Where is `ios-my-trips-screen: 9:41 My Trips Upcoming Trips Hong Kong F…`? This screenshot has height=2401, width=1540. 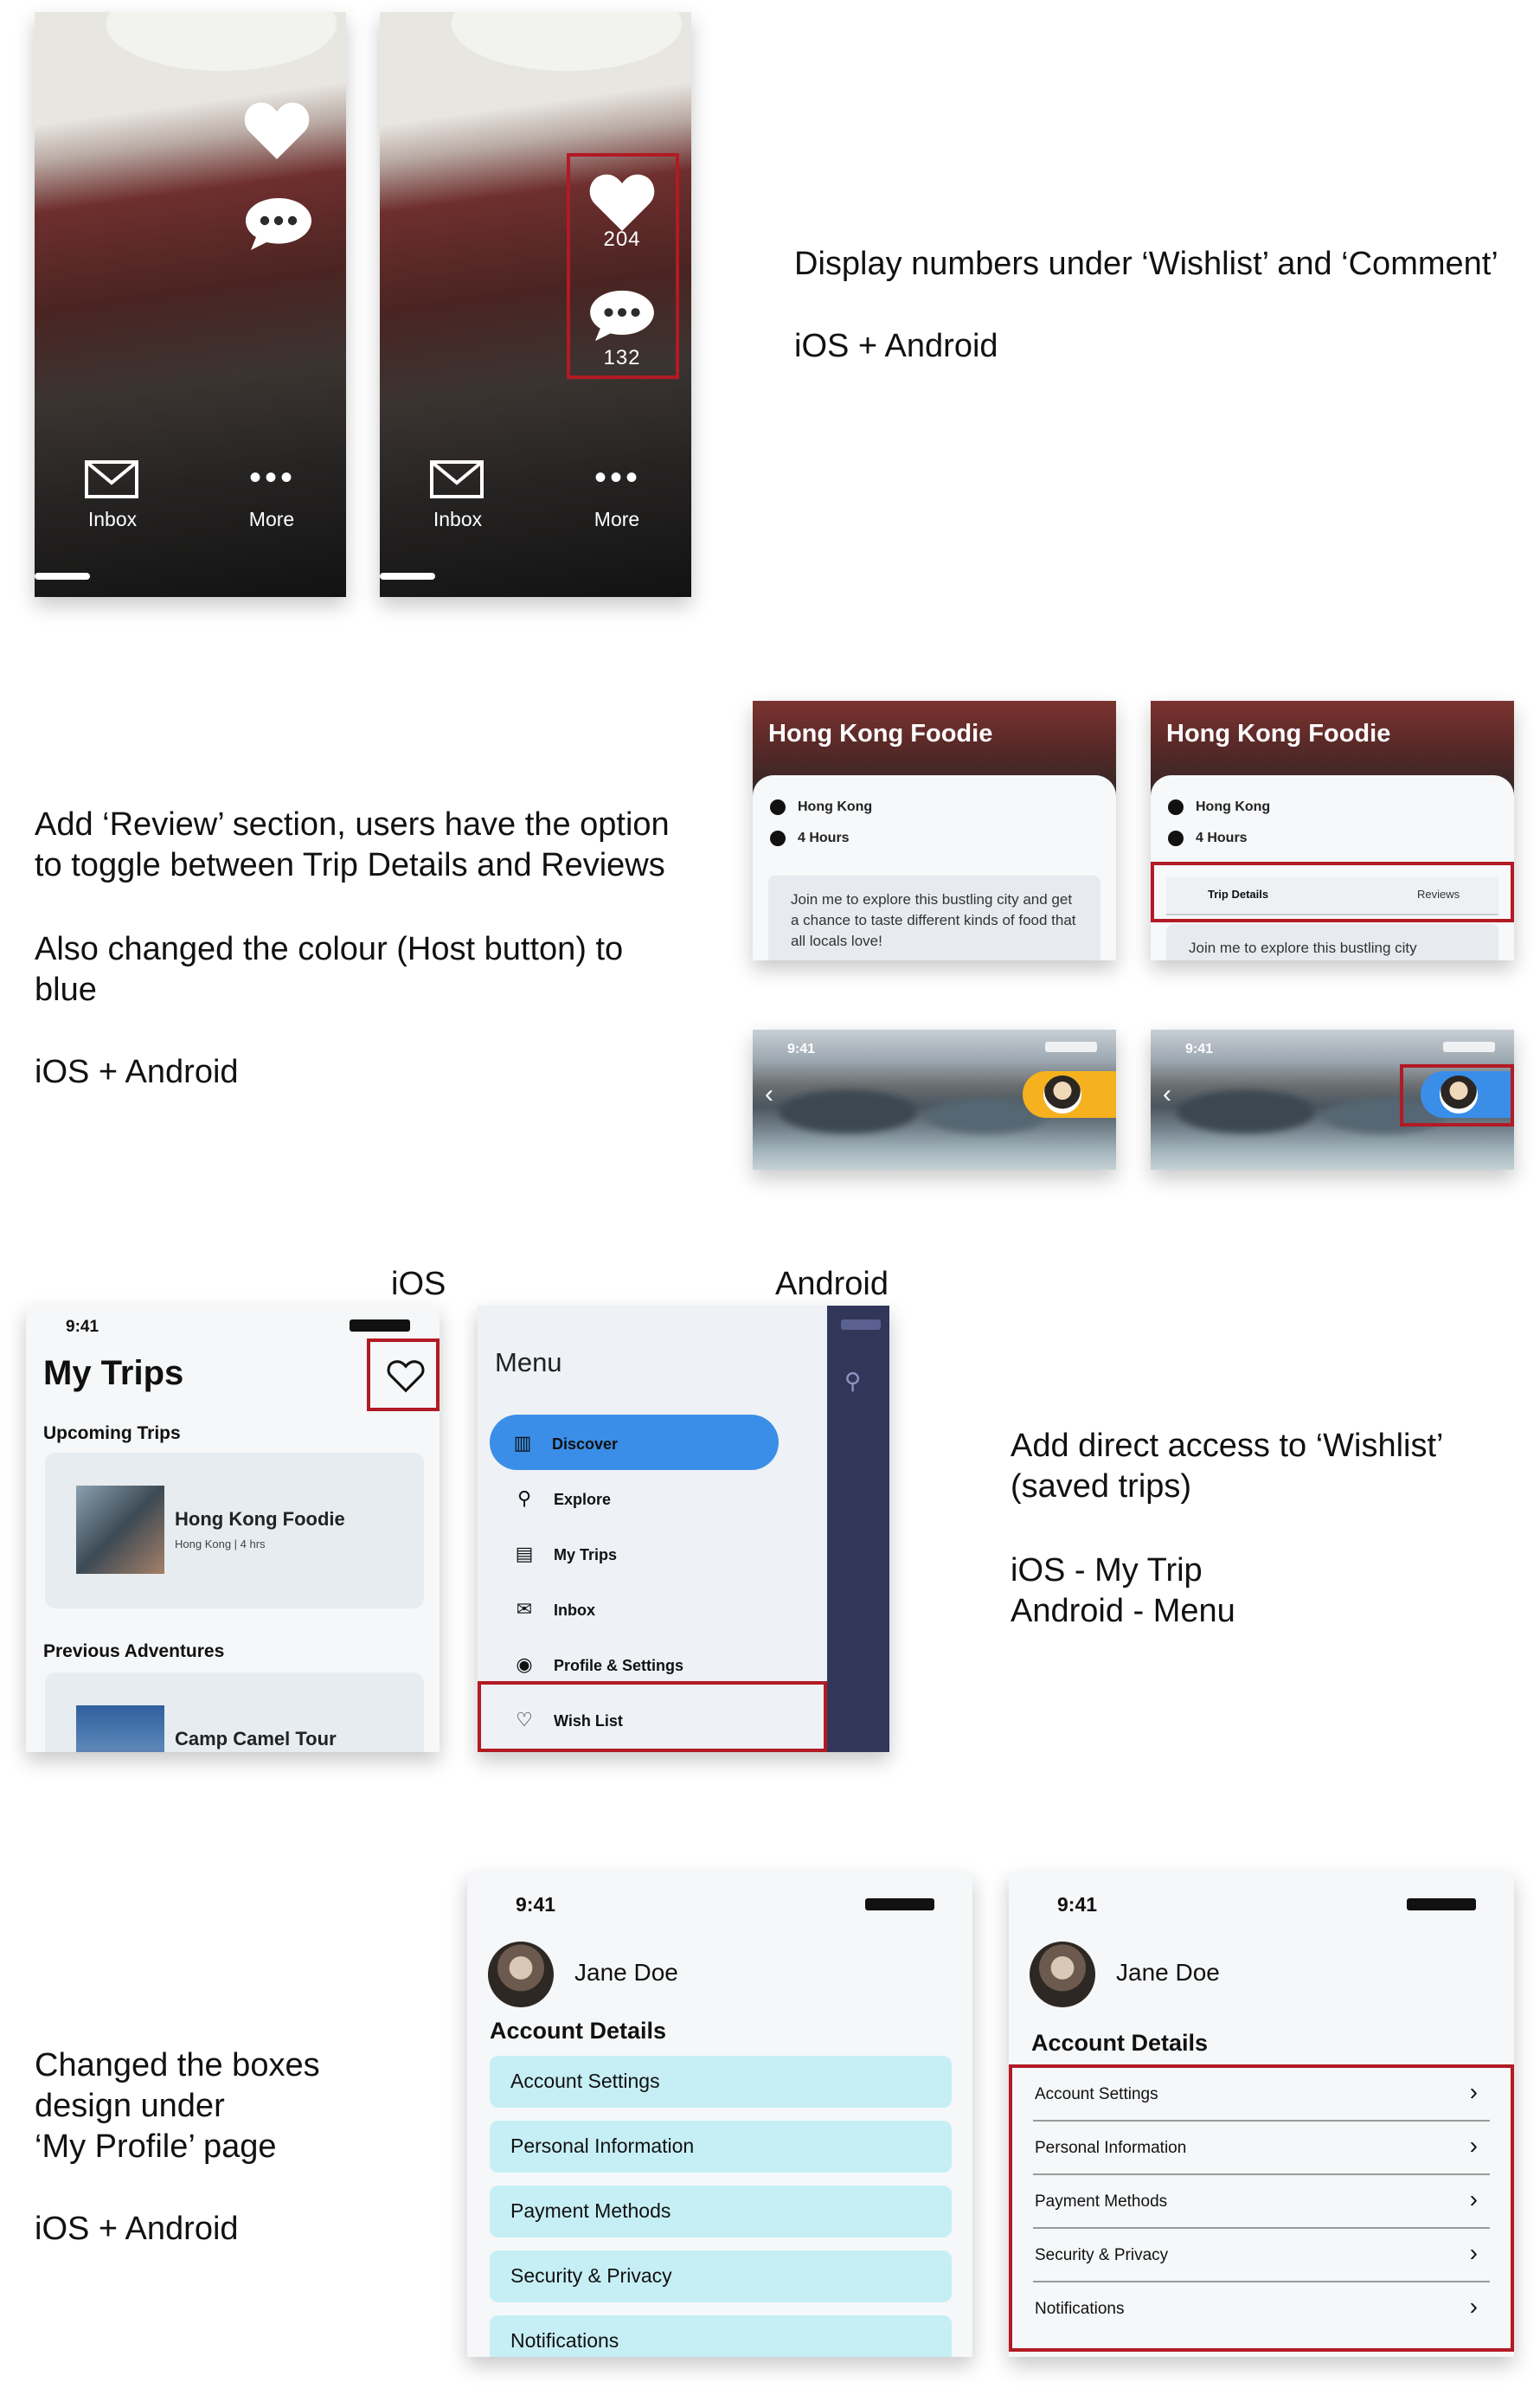 ios-my-trips-screen: 9:41 My Trips Upcoming Trips Hong Kong F… is located at coordinates (233, 1529).